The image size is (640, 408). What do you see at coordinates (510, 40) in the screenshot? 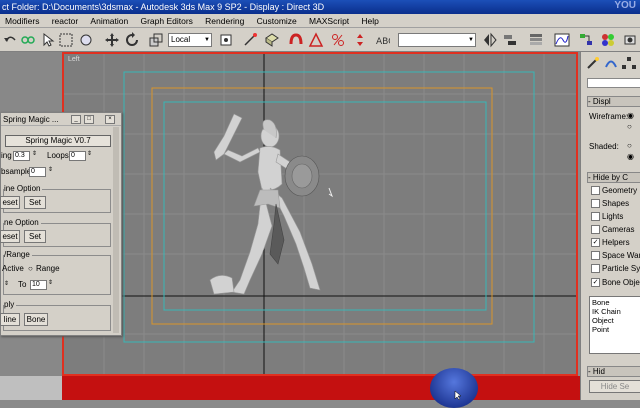
I see `align-icon` at bounding box center [510, 40].